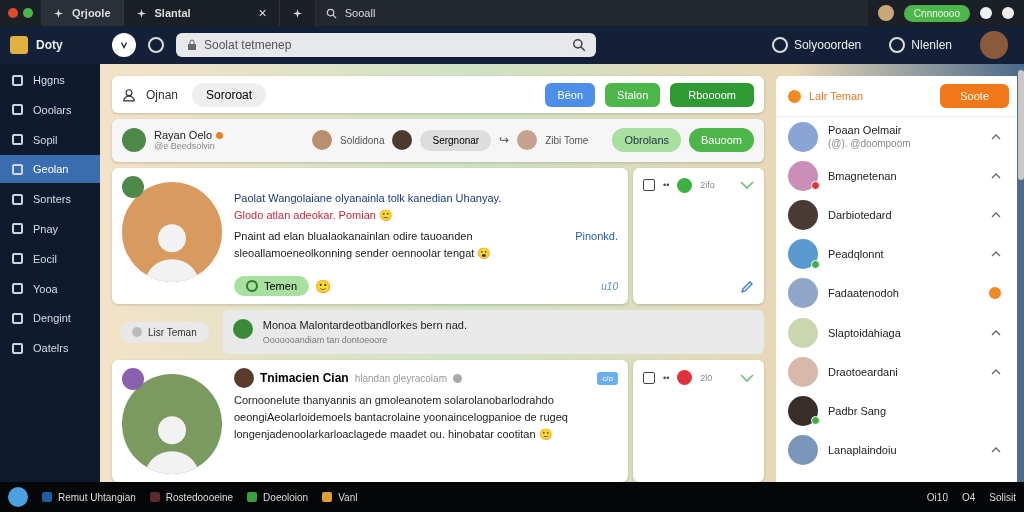 The height and width of the screenshot is (512, 1024). I want to click on user-name: Rayan Oelo, so click(183, 135).